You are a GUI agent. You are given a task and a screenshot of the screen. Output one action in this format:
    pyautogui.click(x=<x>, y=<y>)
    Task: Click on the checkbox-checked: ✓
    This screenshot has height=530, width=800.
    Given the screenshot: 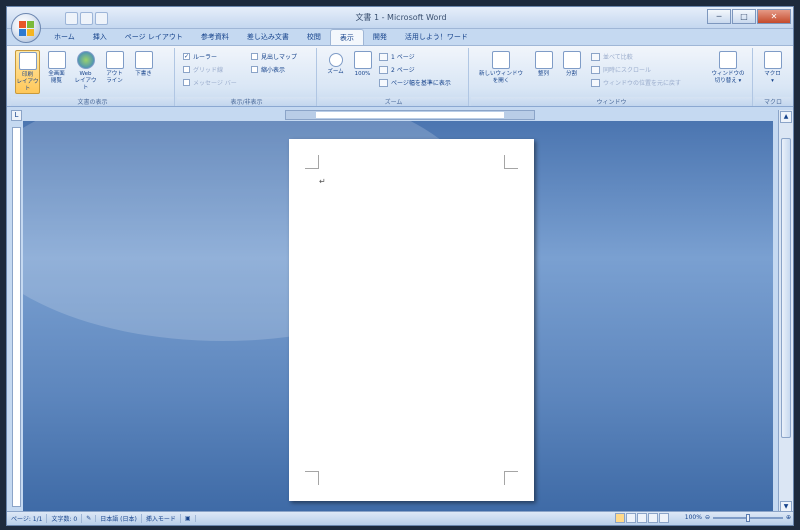 What is the action you would take?
    pyautogui.click(x=186, y=56)
    